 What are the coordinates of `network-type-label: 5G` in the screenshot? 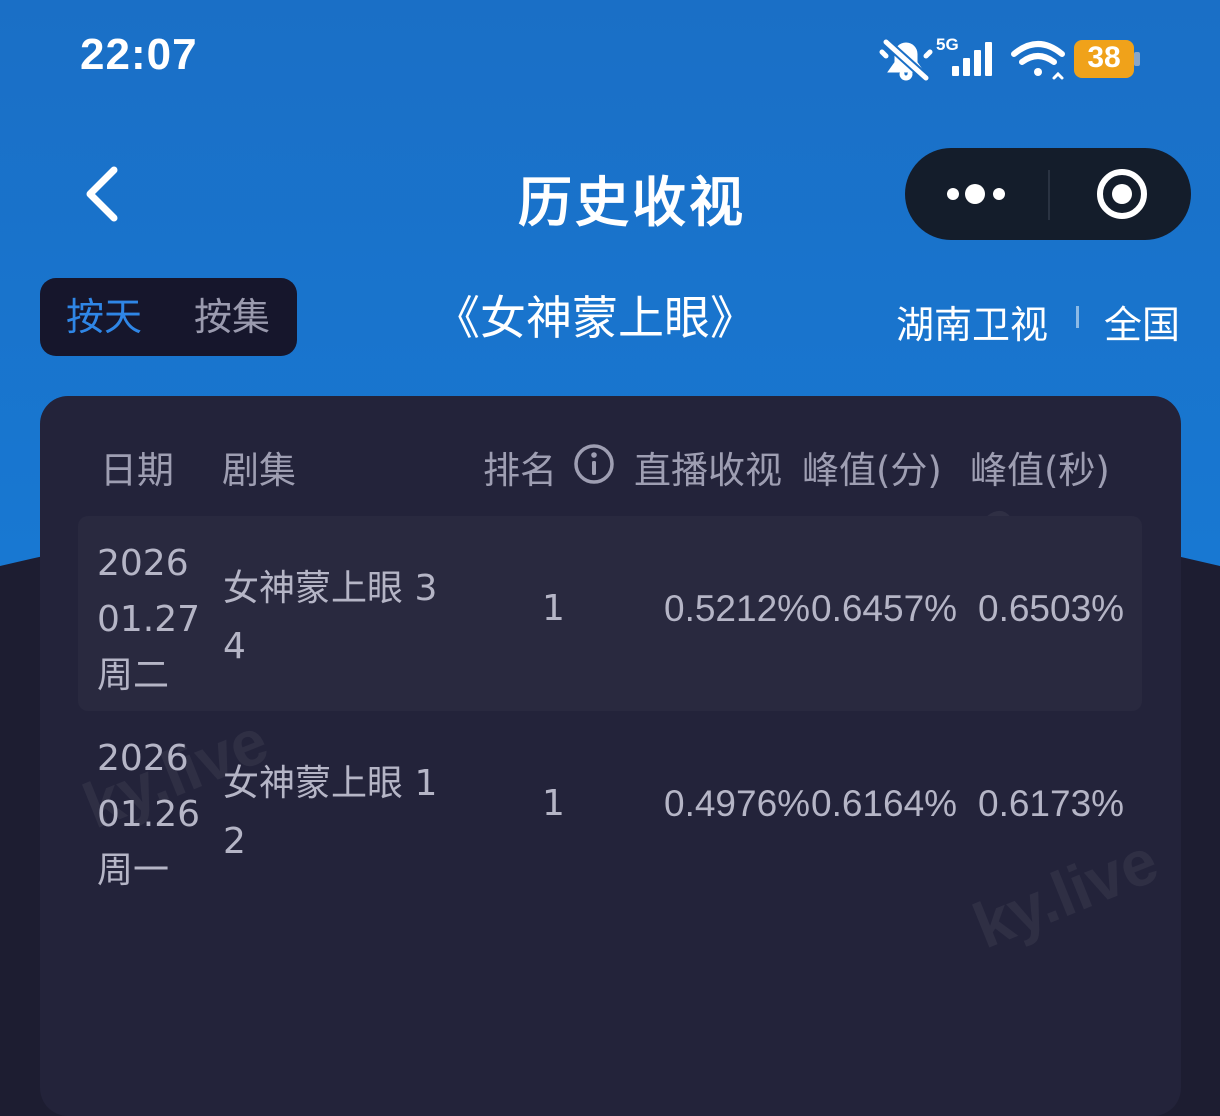 It's located at (947, 44).